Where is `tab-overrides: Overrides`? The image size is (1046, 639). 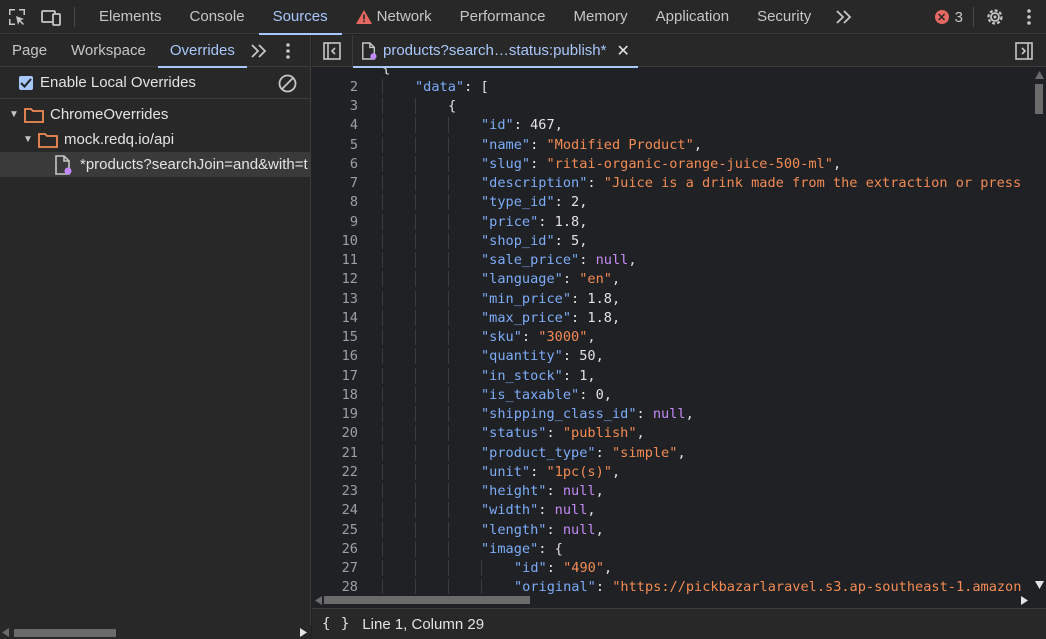 tab-overrides: Overrides is located at coordinates (202, 51).